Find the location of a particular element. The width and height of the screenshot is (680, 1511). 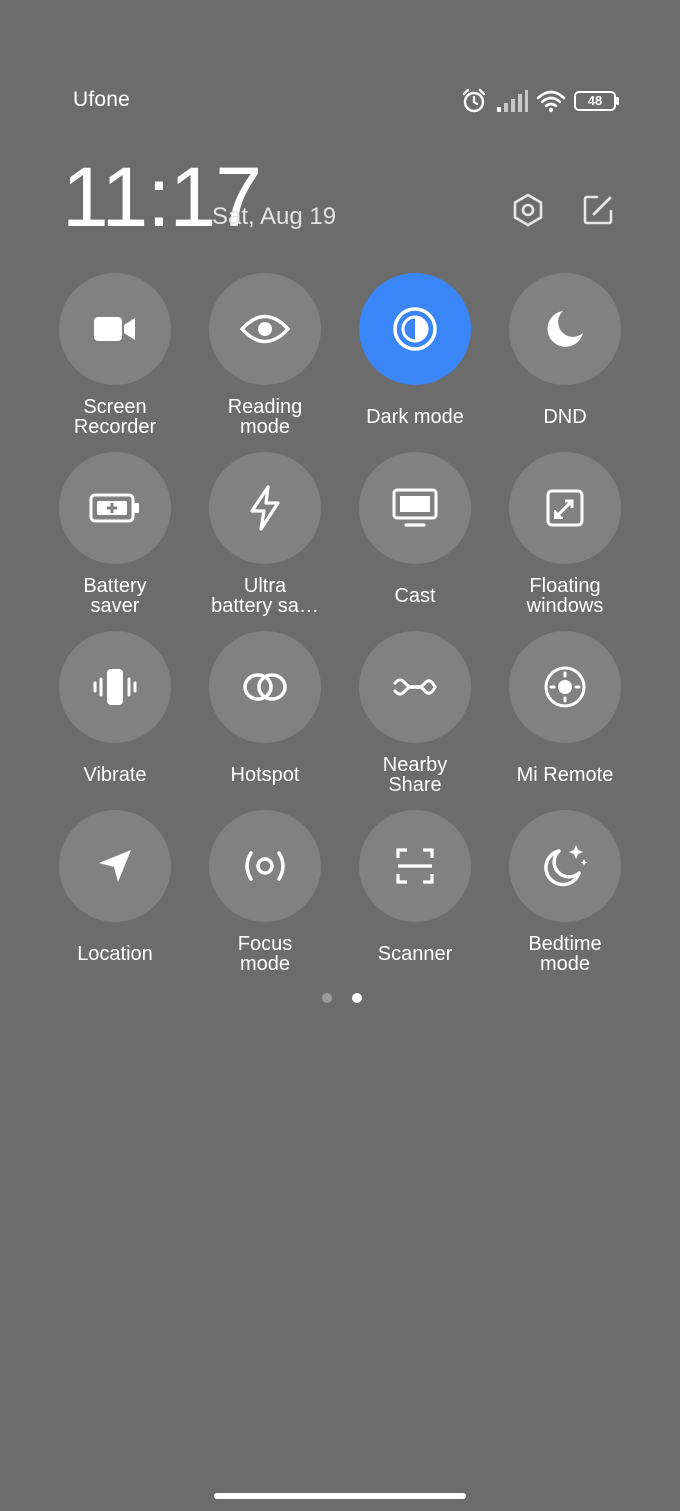

tile-label: Battery saver is located at coordinates (115, 596).